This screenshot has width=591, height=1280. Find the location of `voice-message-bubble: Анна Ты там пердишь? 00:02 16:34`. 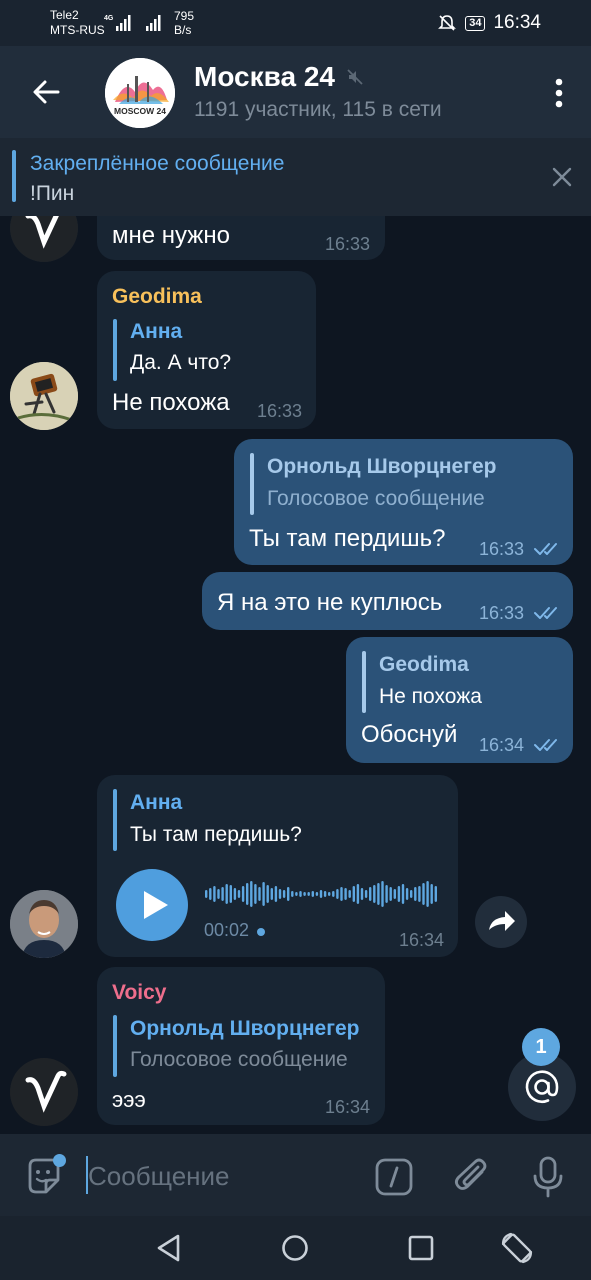

voice-message-bubble: Анна Ты там пердишь? 00:02 16:34 is located at coordinates (277, 866).